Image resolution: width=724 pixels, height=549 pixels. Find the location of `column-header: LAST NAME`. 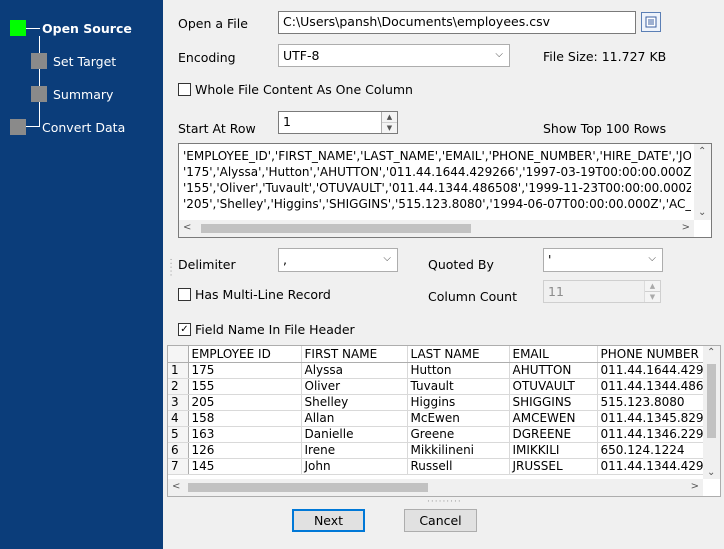

column-header: LAST NAME is located at coordinates (458, 354).